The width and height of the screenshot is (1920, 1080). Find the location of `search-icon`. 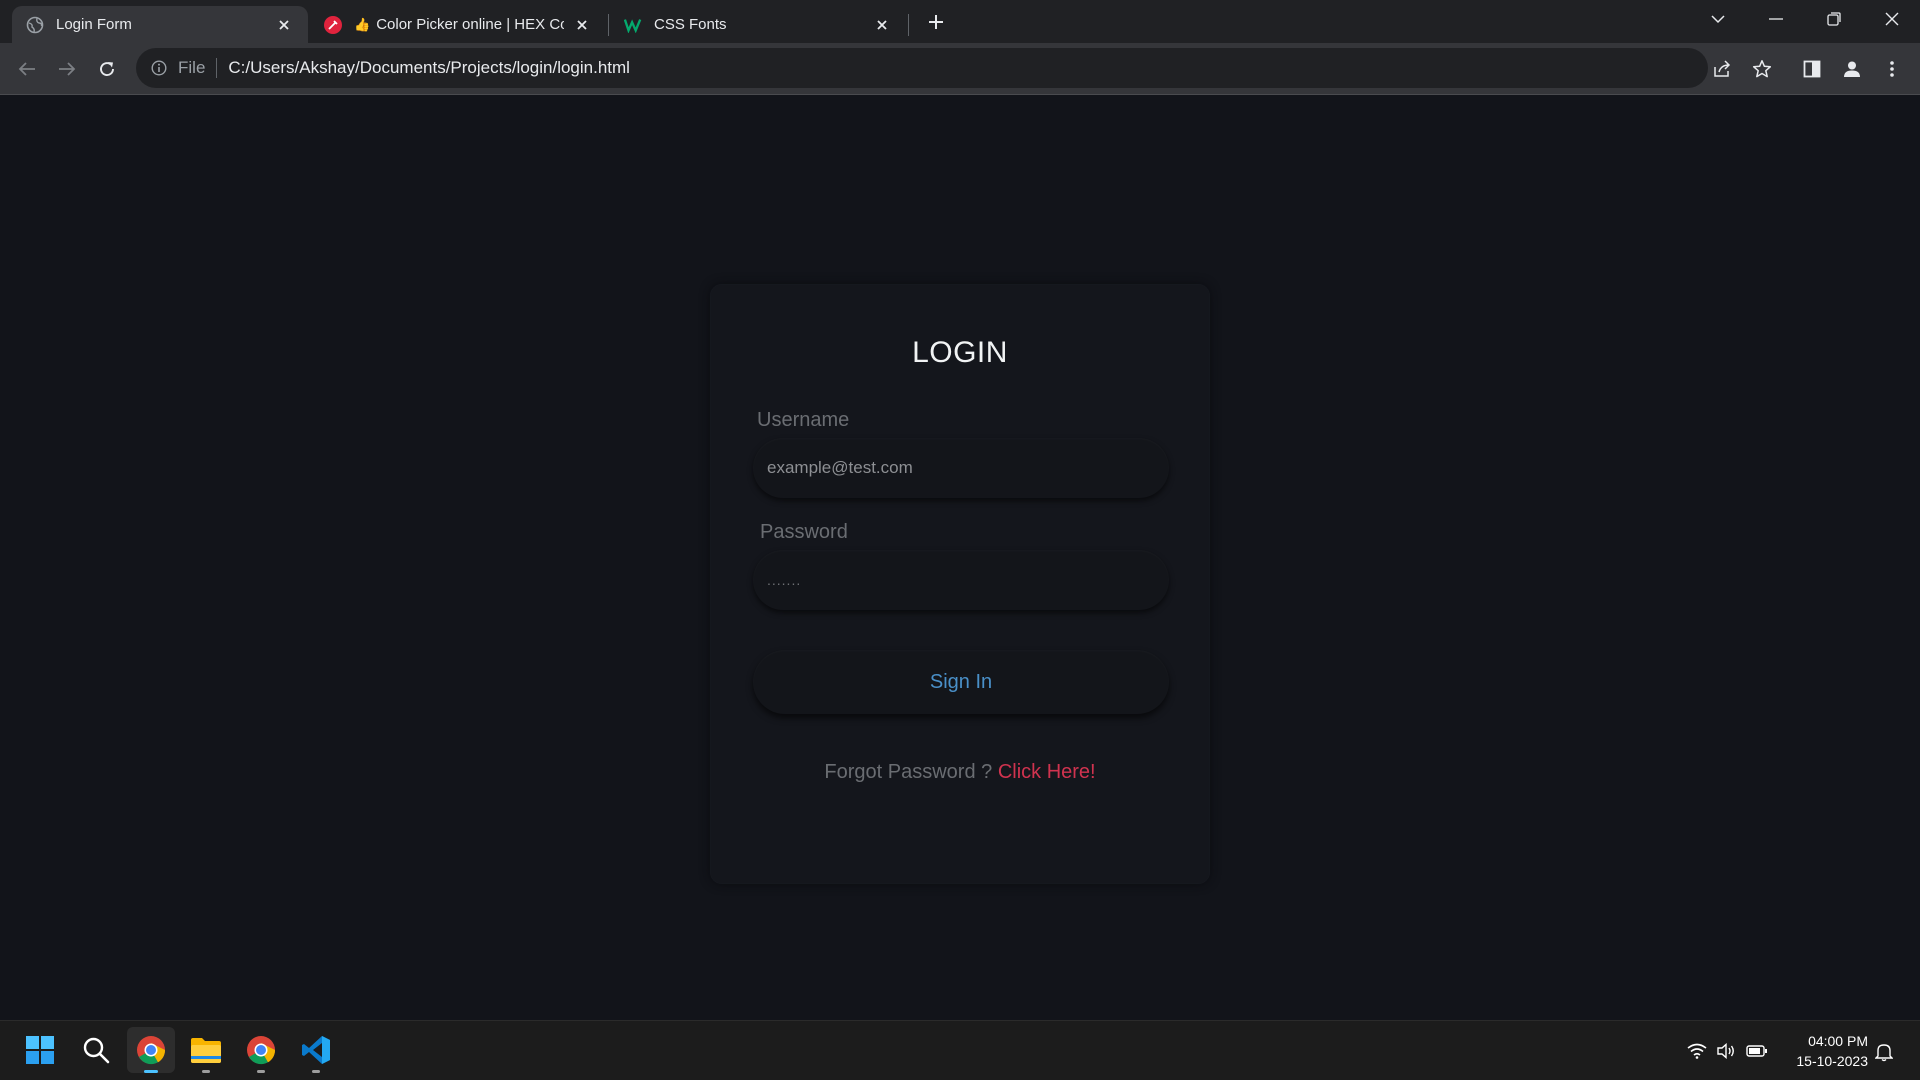

search-icon is located at coordinates (96, 1050).